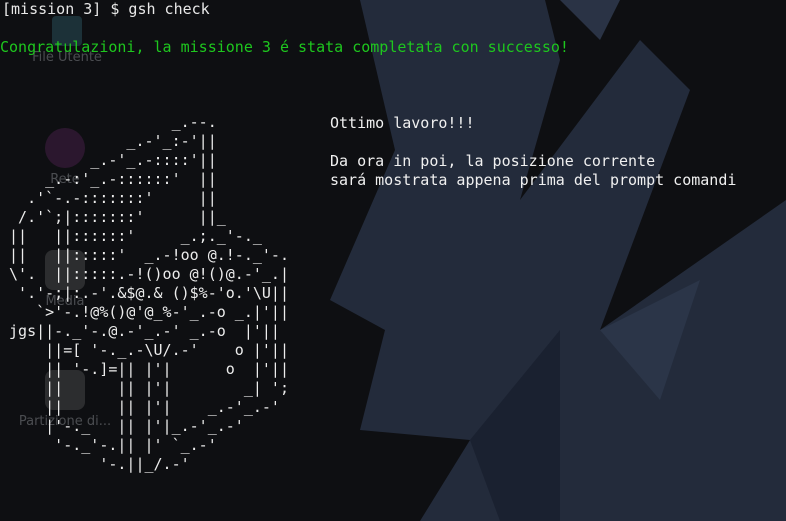  What do you see at coordinates (493, 161) in the screenshot?
I see `terminal-message-line: Da ora in poi, la posizione corrente` at bounding box center [493, 161].